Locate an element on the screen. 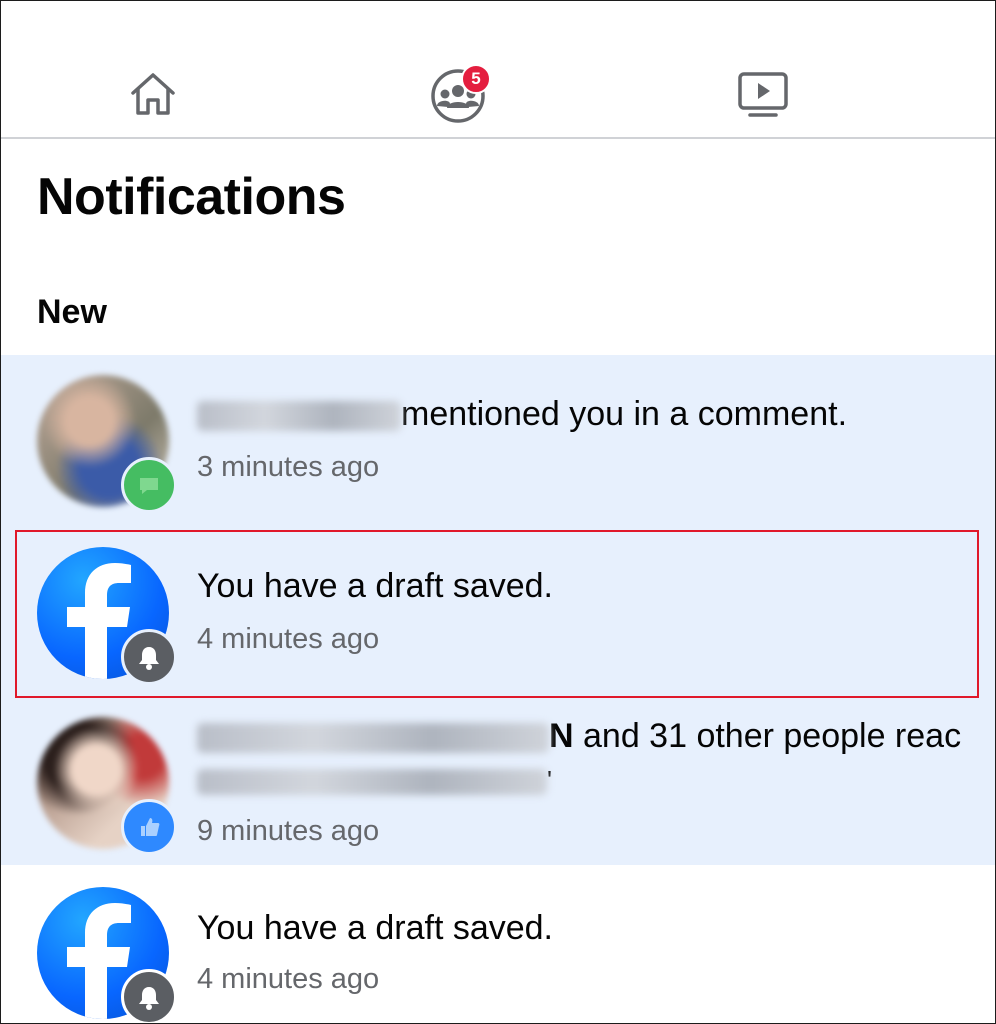 Image resolution: width=996 pixels, height=1024 pixels. nav-divider is located at coordinates (498, 138).